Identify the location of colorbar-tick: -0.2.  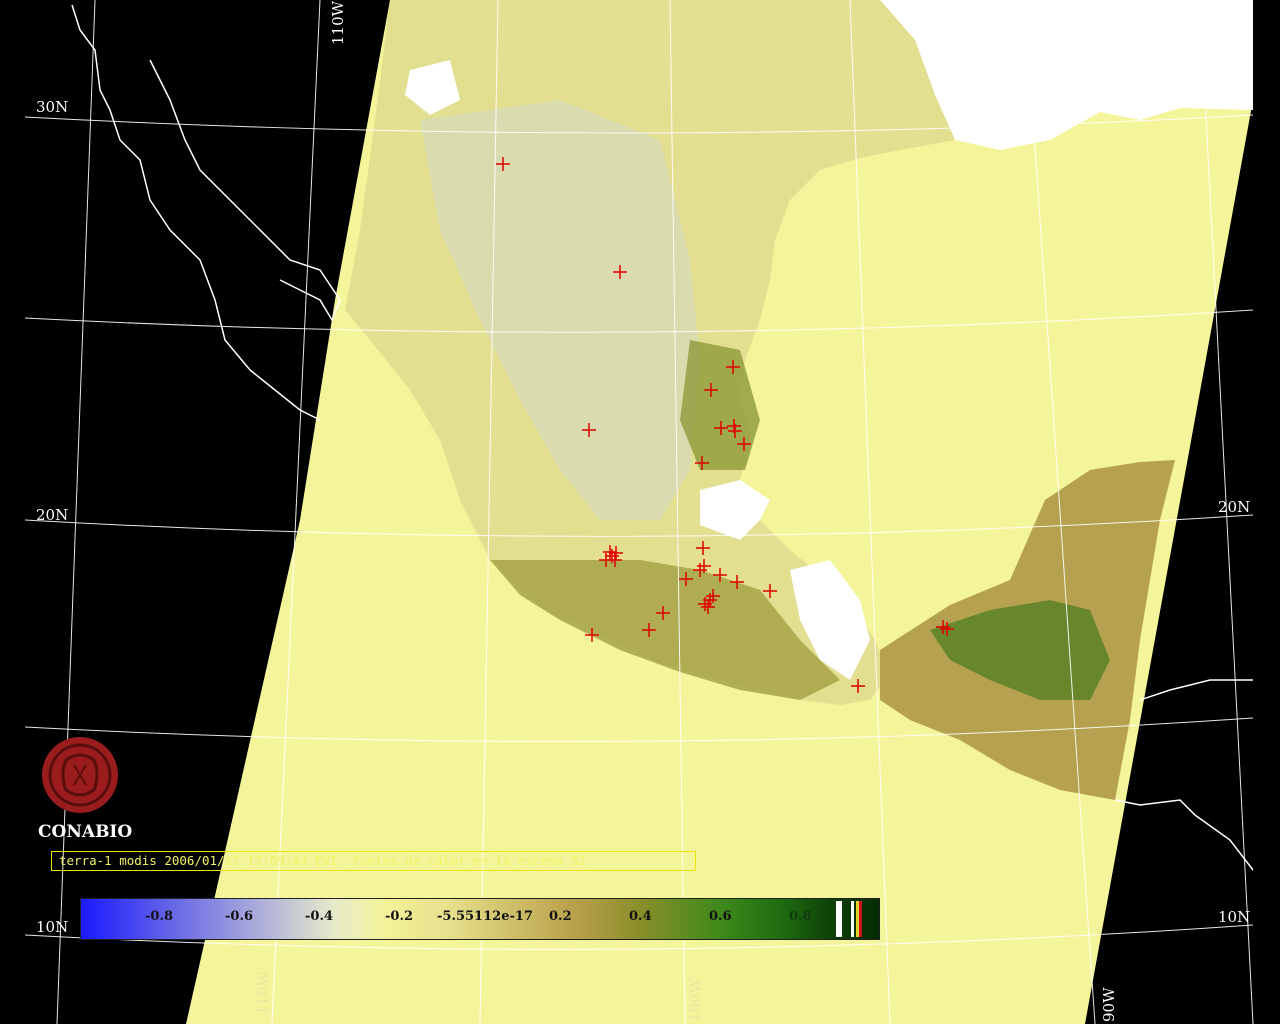
(399, 916).